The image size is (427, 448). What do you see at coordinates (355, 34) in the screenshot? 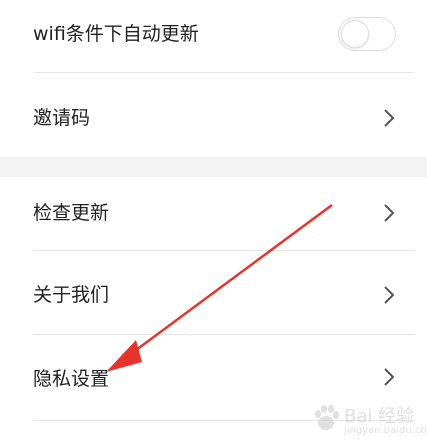
I see `toggle-knob` at bounding box center [355, 34].